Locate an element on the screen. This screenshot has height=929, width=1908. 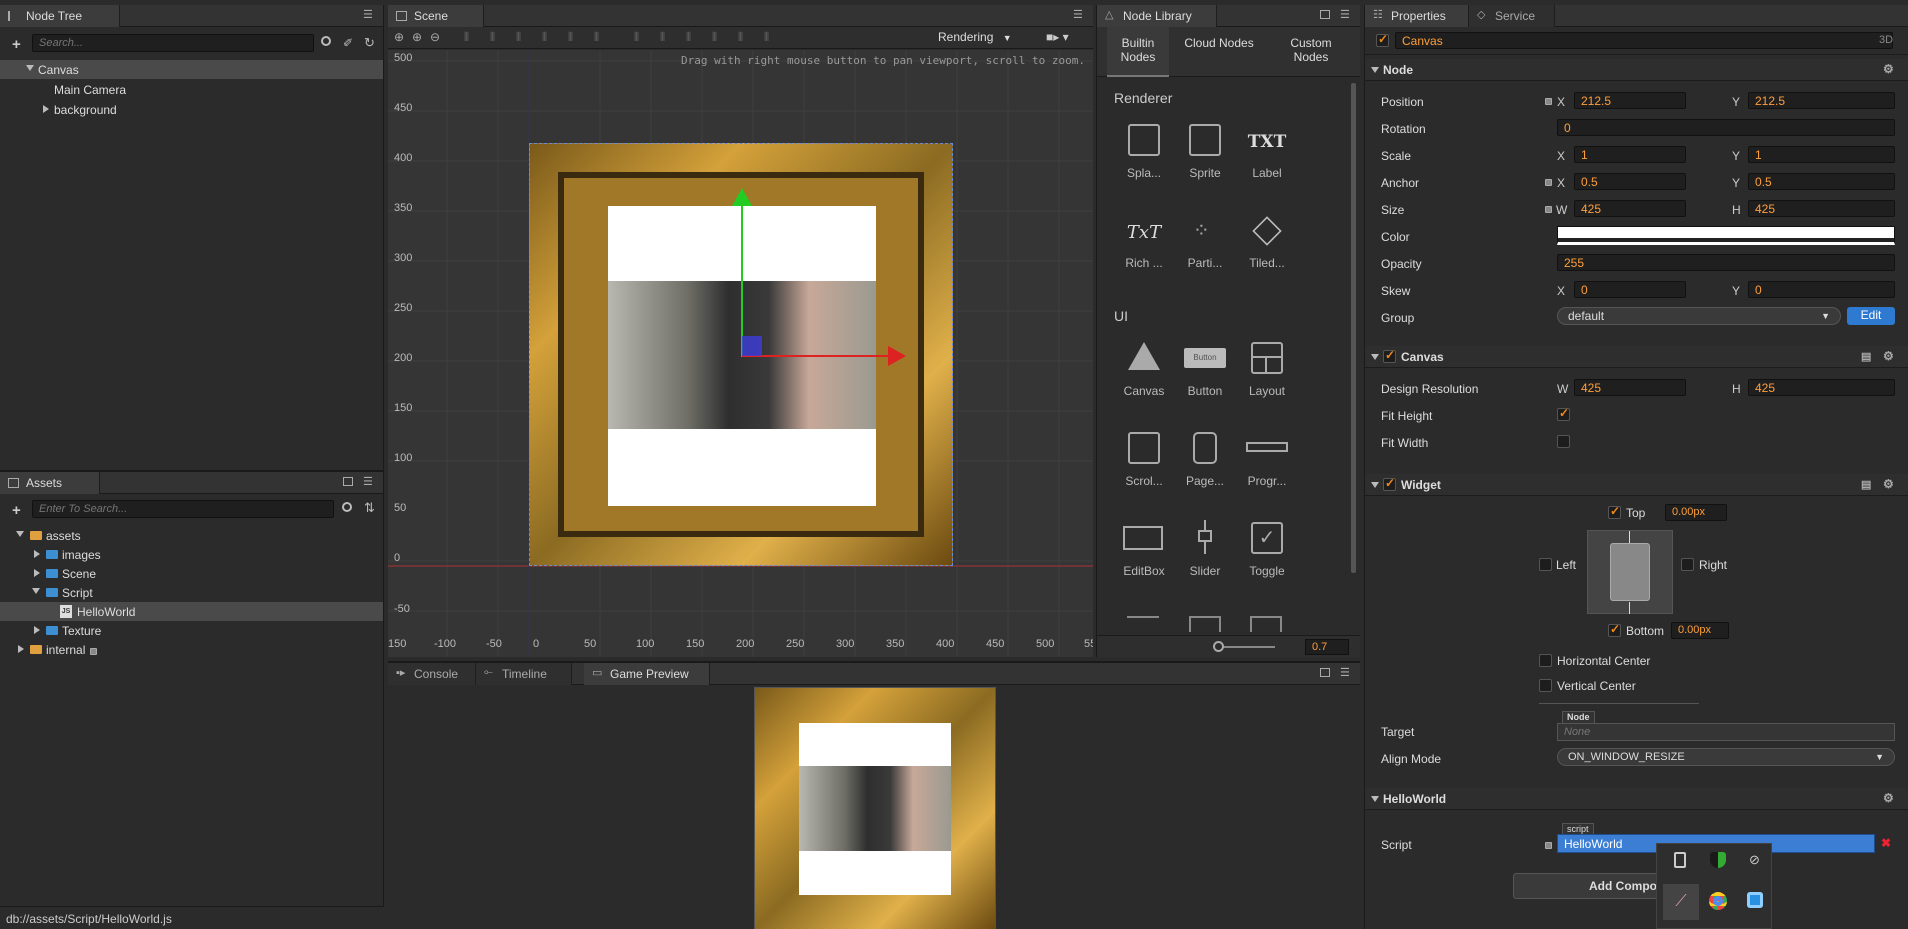
distribute-5-icon: ⫴ is located at coordinates (740, 37).